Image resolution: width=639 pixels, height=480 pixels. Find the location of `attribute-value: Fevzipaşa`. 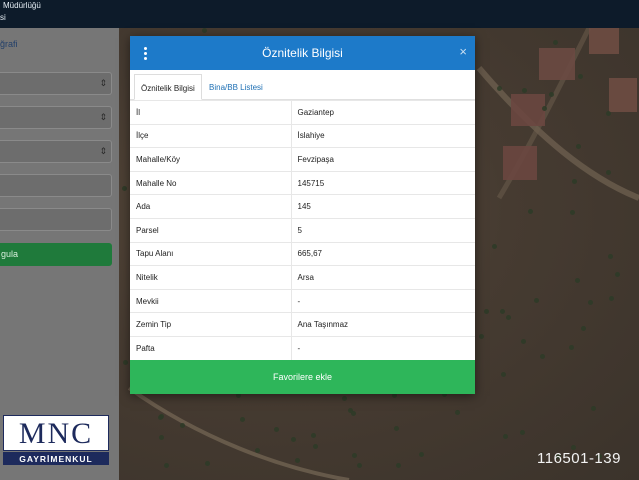

attribute-value: Fevzipaşa is located at coordinates (383, 159).